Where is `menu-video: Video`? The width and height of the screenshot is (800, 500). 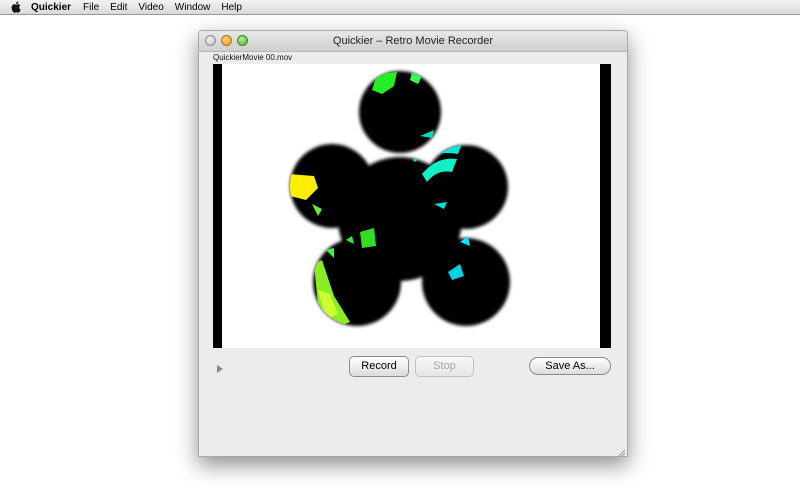 menu-video: Video is located at coordinates (150, 7).